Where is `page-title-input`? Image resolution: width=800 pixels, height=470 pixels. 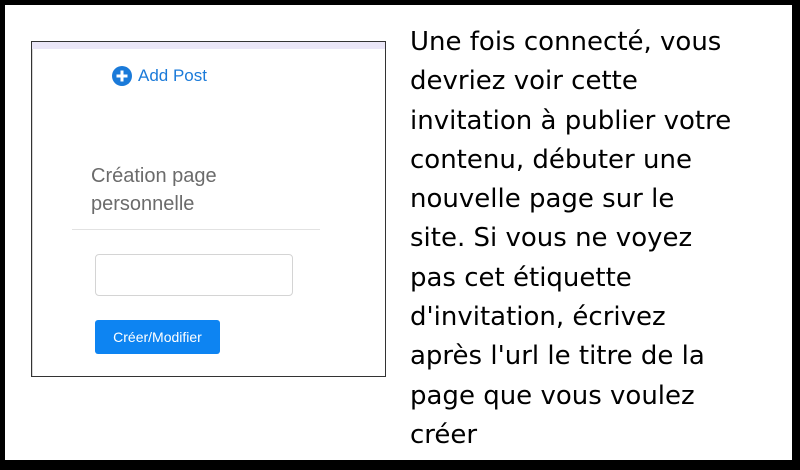 page-title-input is located at coordinates (194, 275).